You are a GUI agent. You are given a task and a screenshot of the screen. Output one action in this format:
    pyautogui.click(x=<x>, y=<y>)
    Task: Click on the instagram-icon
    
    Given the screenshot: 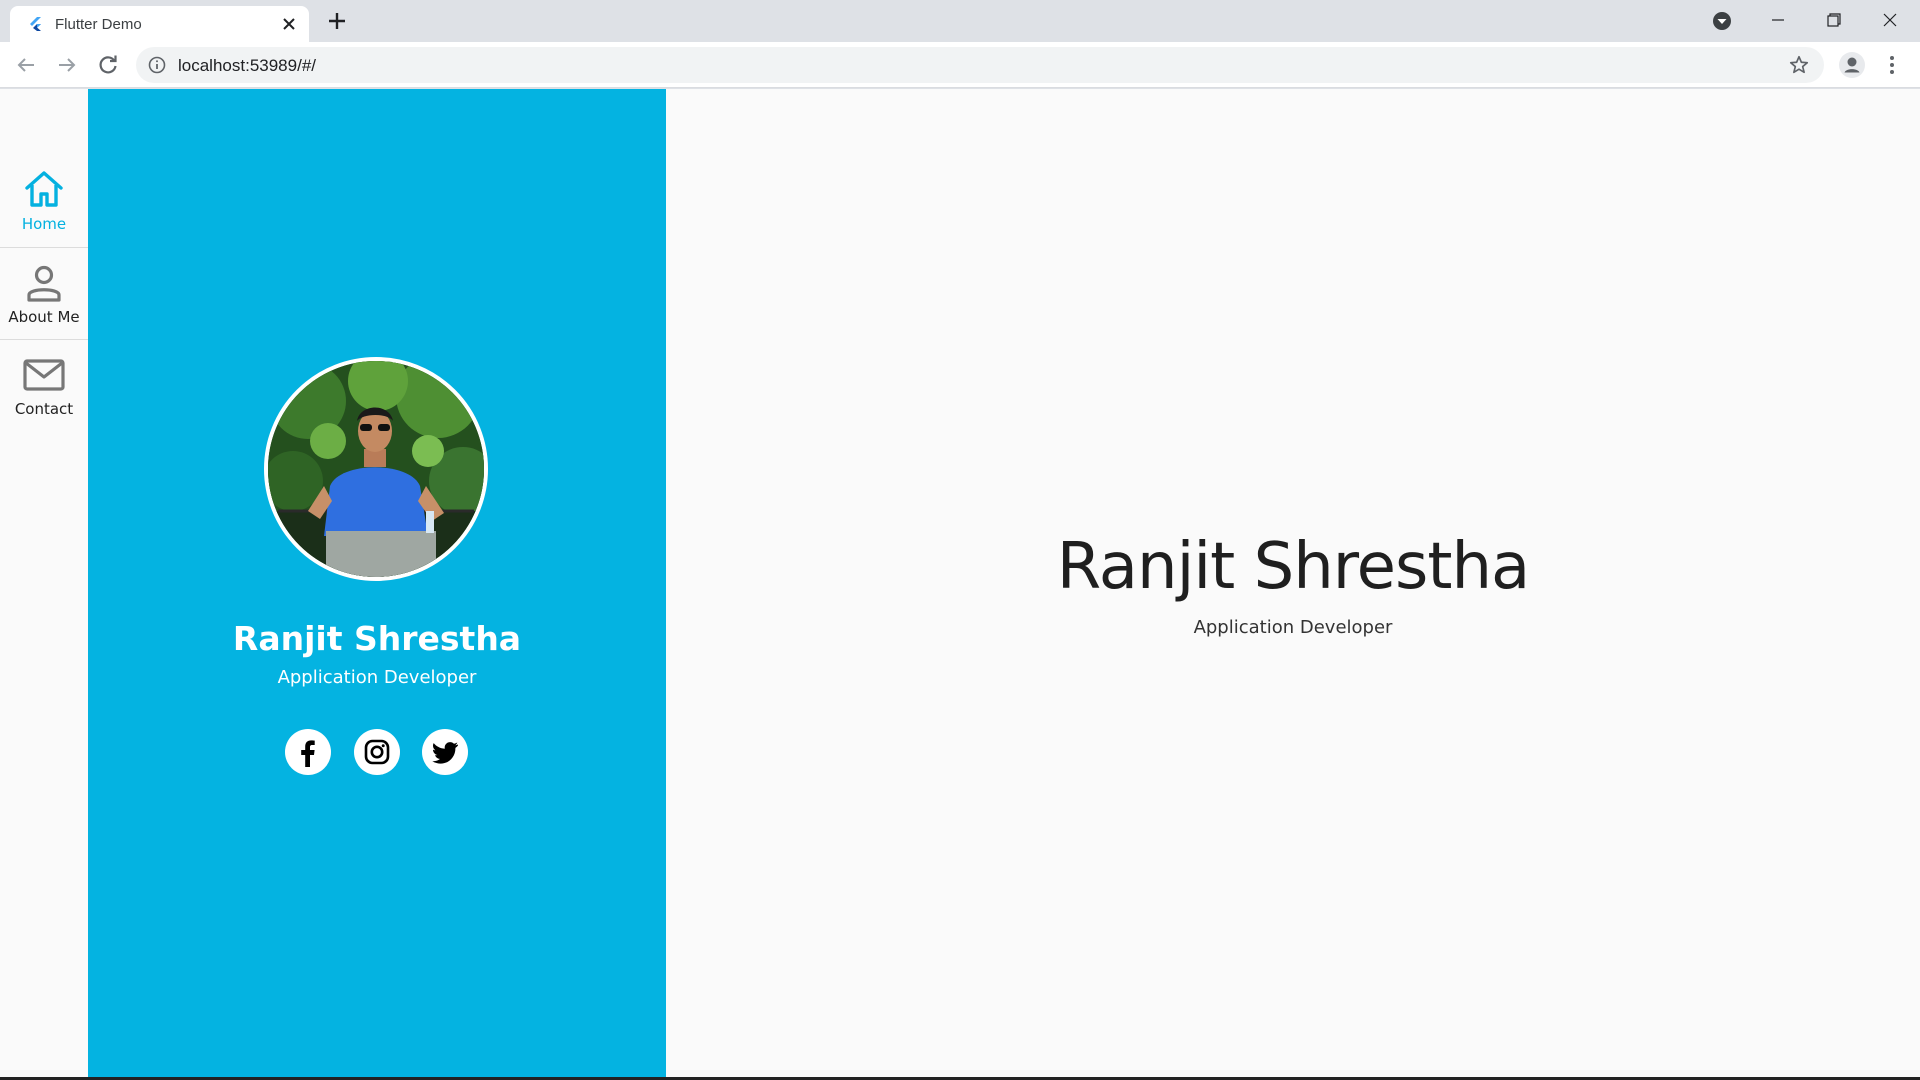 What is the action you would take?
    pyautogui.click(x=377, y=752)
    